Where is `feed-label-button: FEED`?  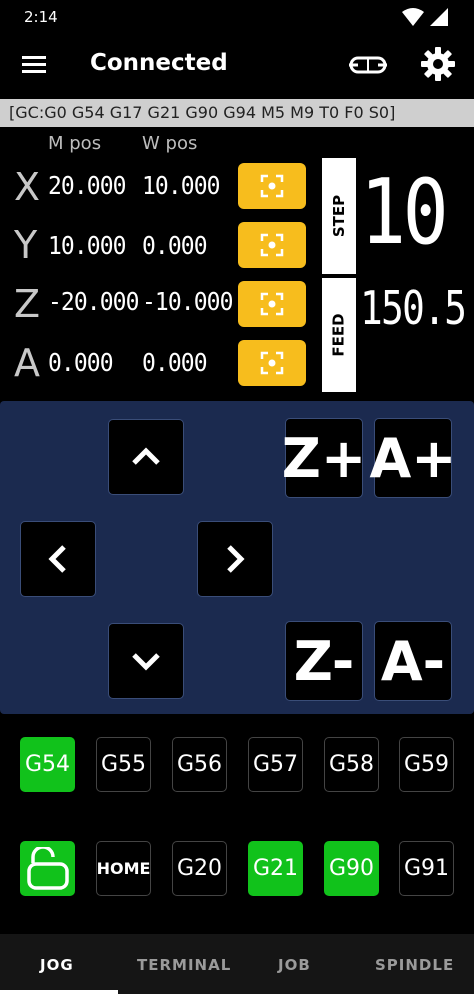 feed-label-button: FEED is located at coordinates (339, 335).